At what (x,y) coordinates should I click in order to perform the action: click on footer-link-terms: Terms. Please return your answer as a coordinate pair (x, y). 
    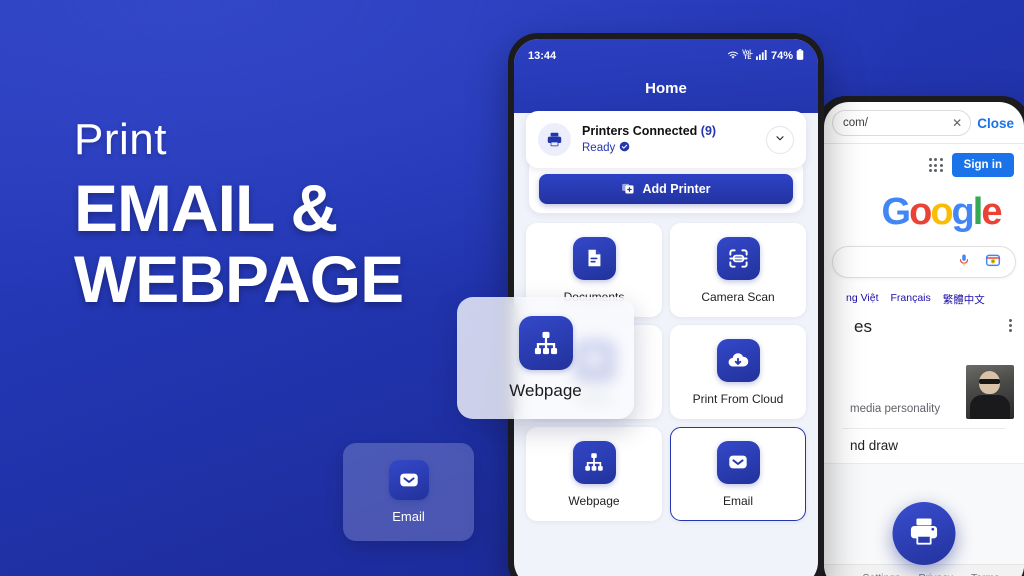
    Looking at the image, I should click on (985, 574).